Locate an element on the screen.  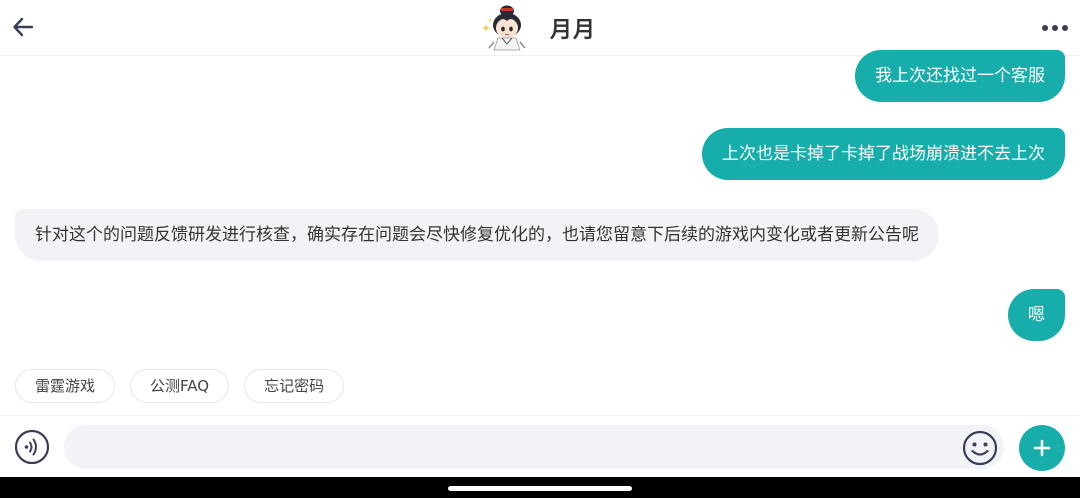
chibi-character-avatar-icon is located at coordinates (504, 28).